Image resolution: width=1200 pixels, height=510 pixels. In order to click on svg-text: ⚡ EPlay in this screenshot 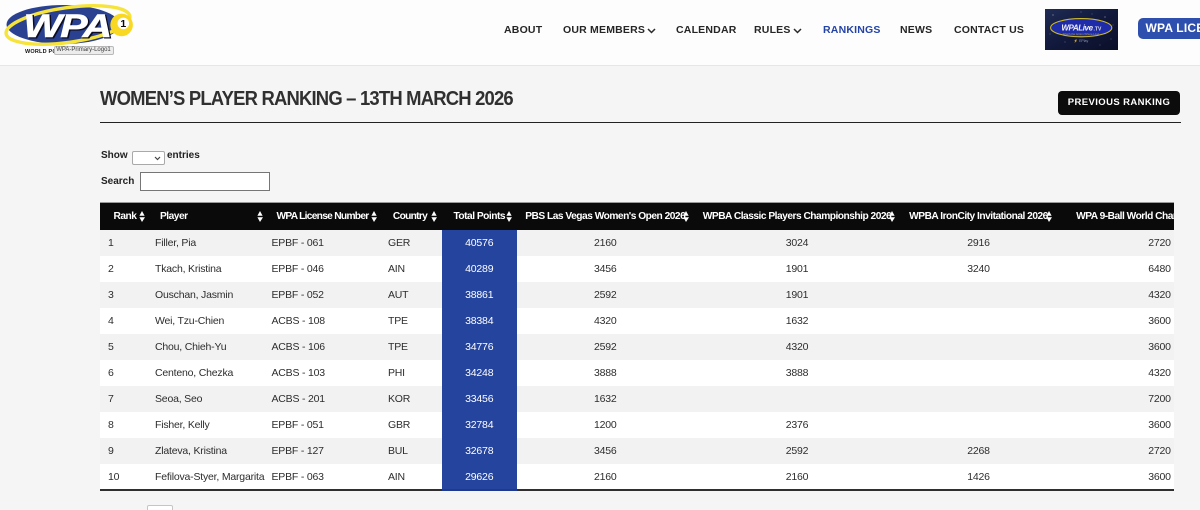, I will do `click(1081, 40)`.